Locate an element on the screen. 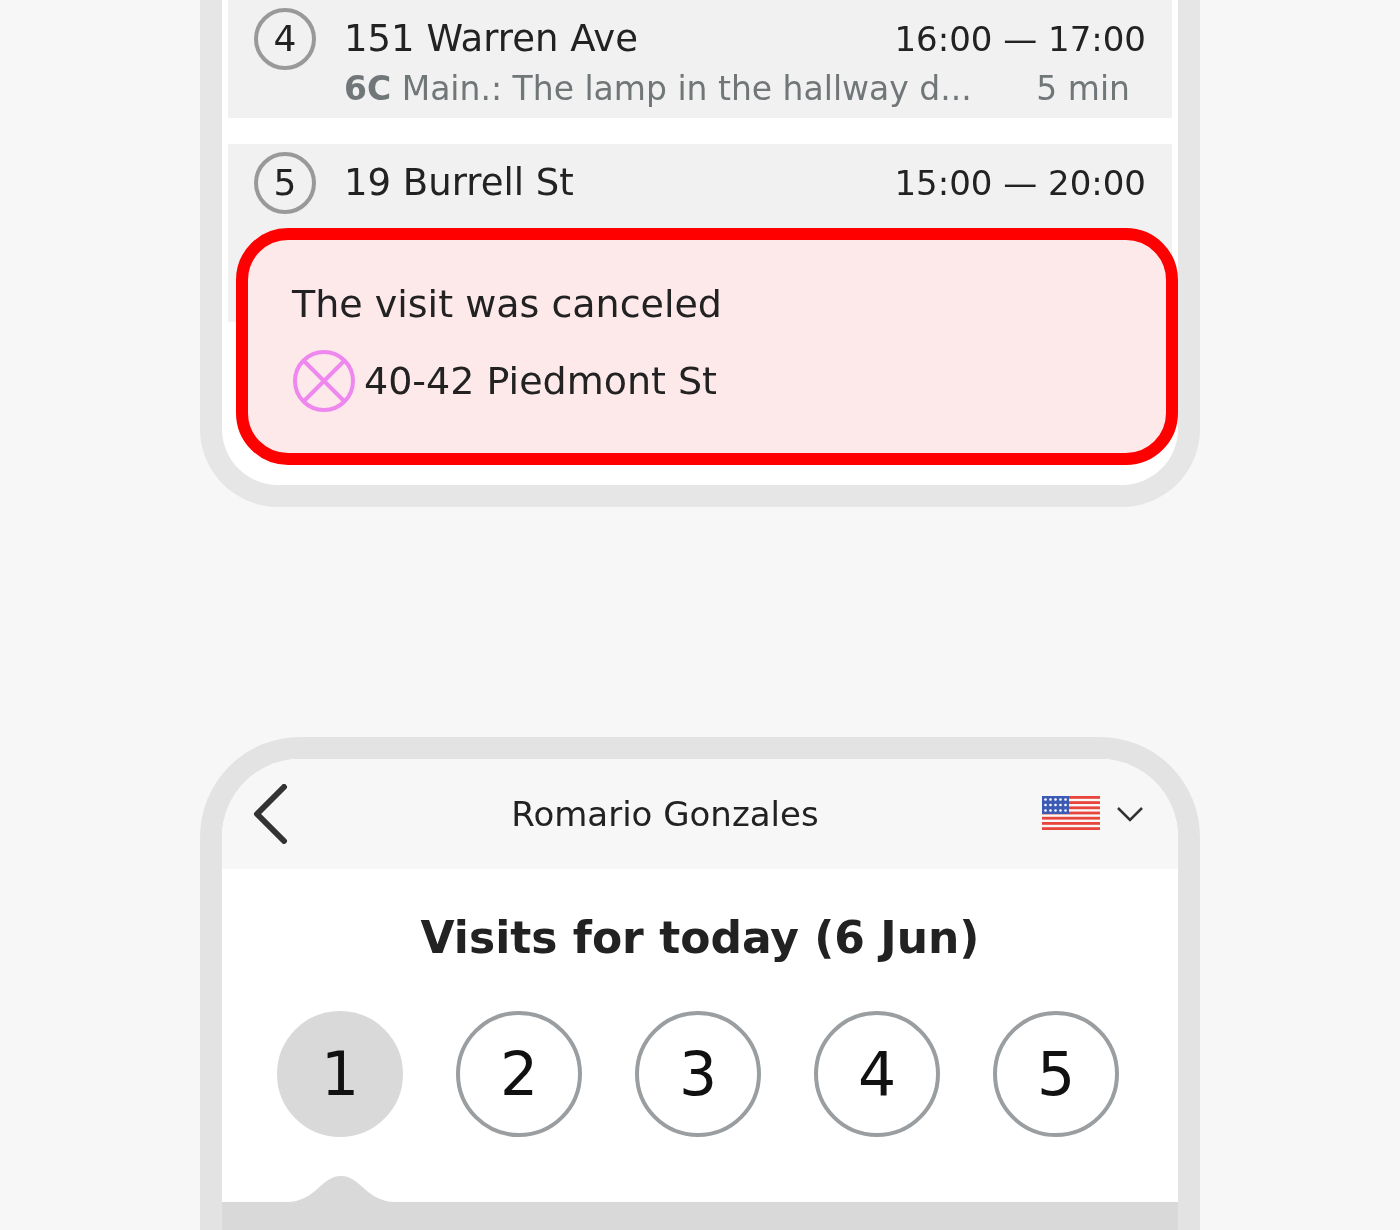  visit-time: 16:00 — 17:00 is located at coordinates (1020, 39).